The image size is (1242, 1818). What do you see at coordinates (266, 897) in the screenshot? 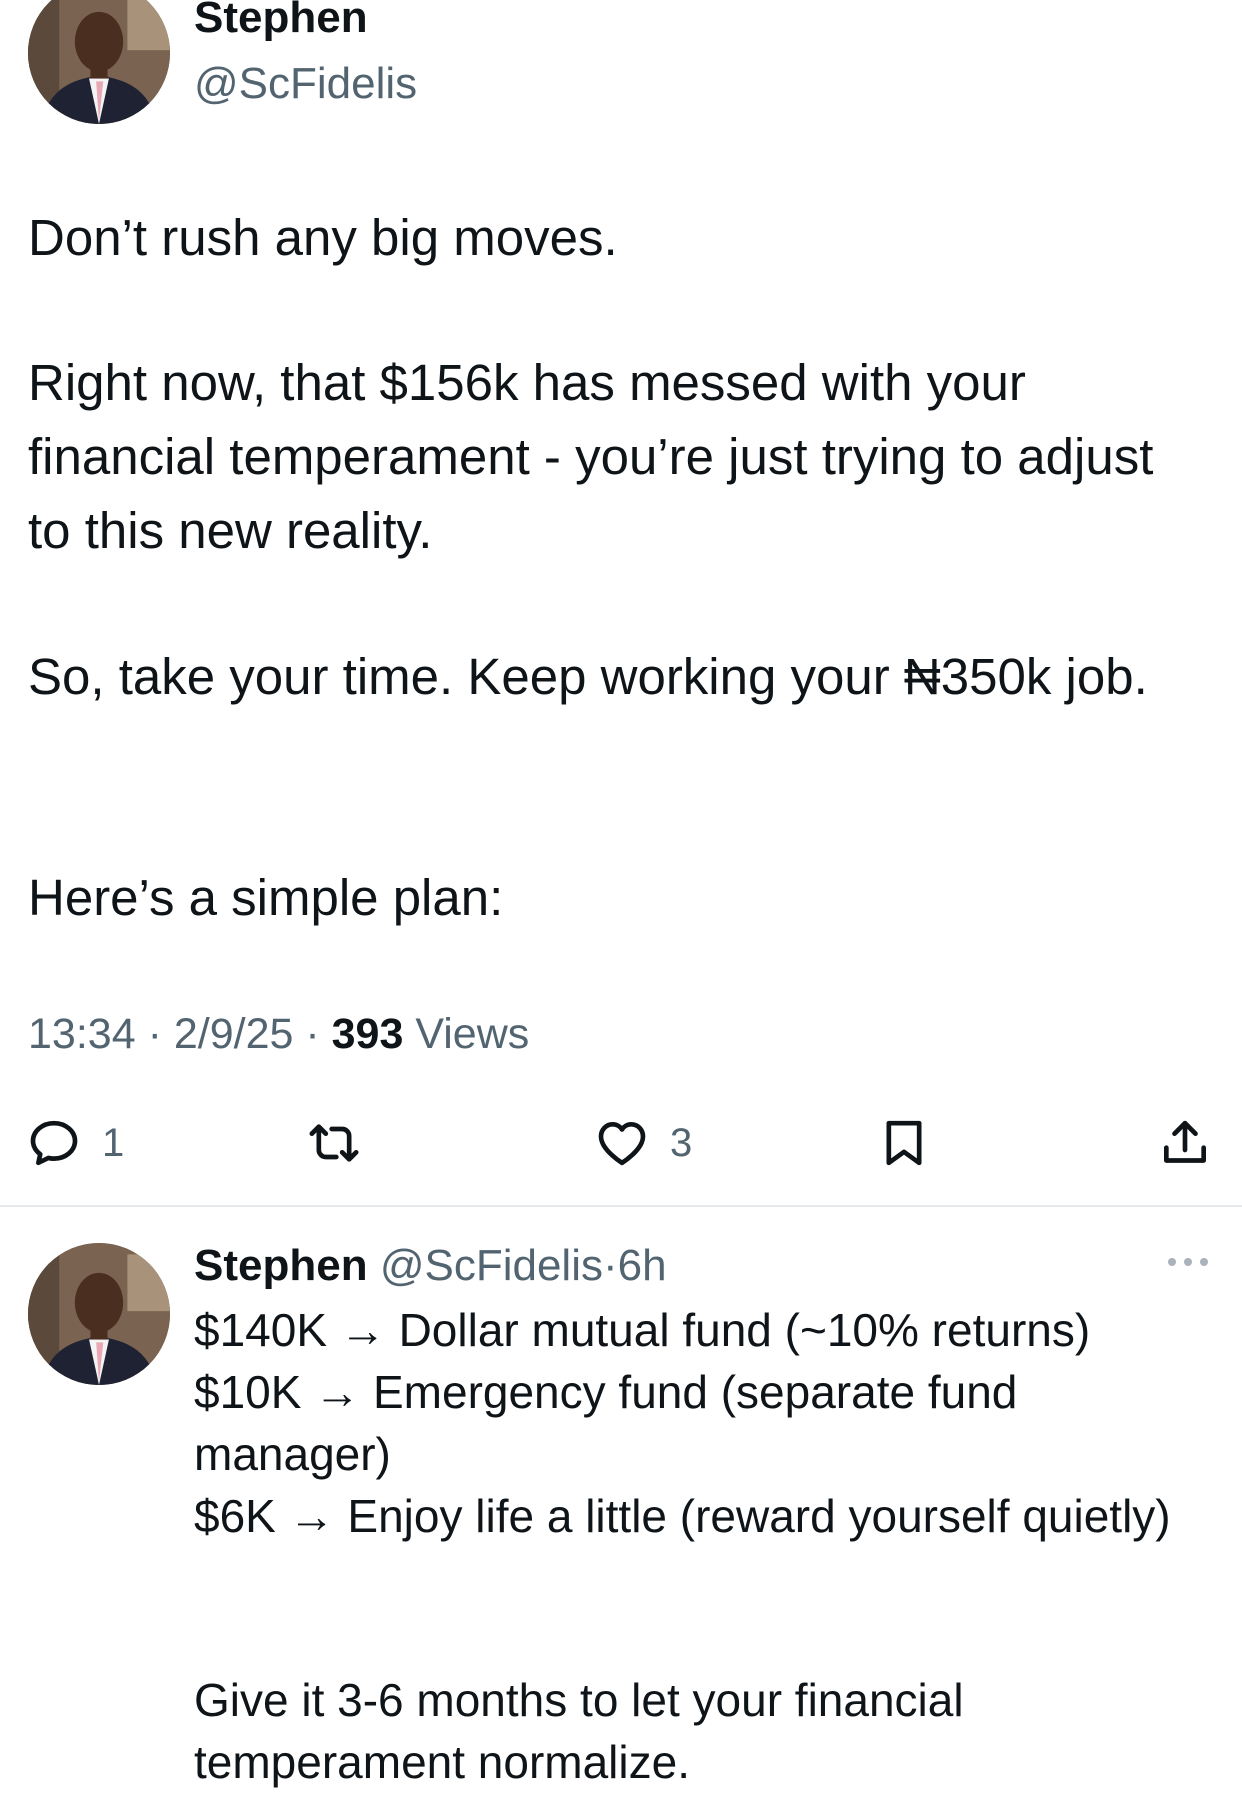
I see `tweet-paragraph: Here’s a simple plan:` at bounding box center [266, 897].